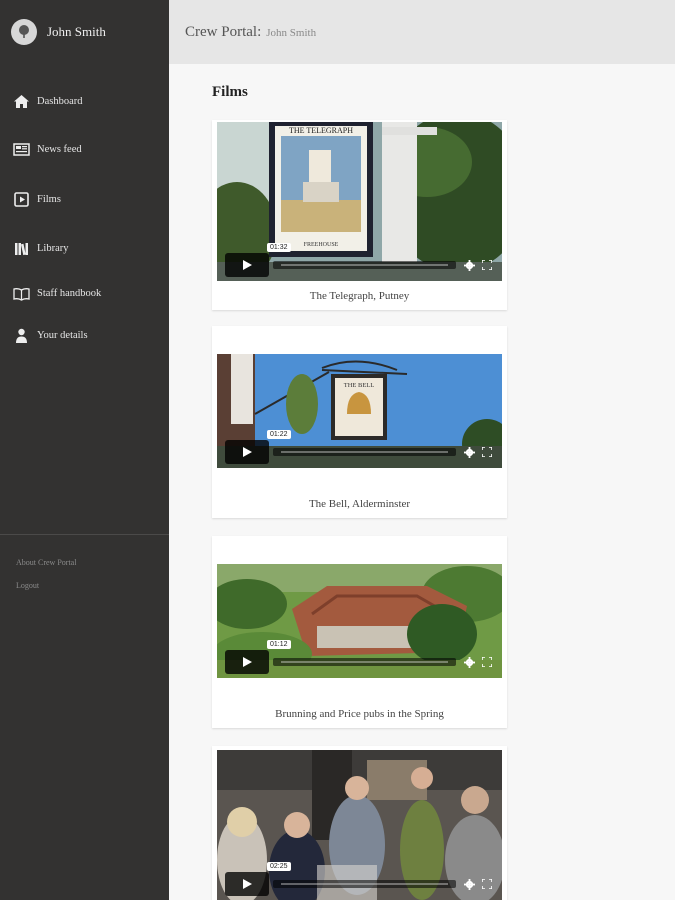 The image size is (675, 900). What do you see at coordinates (84, 534) in the screenshot?
I see `sidebar-divider` at bounding box center [84, 534].